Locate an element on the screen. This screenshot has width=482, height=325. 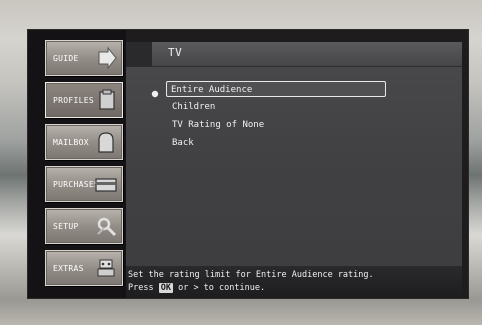
help-text-line2: Press OK or > to continue. is located at coordinates (196, 288).